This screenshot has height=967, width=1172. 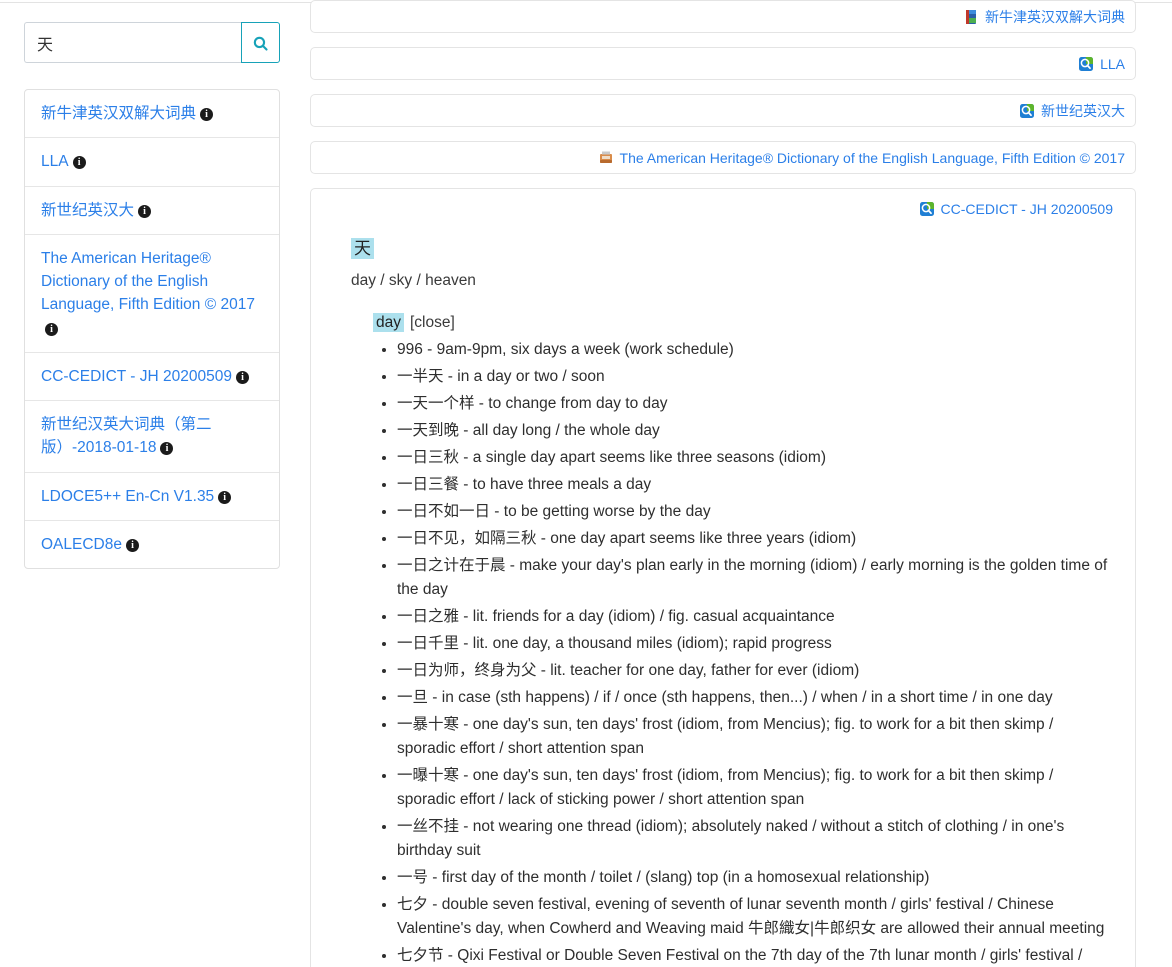 I want to click on panel-header: 新世纪英汉大, so click(x=1072, y=111).